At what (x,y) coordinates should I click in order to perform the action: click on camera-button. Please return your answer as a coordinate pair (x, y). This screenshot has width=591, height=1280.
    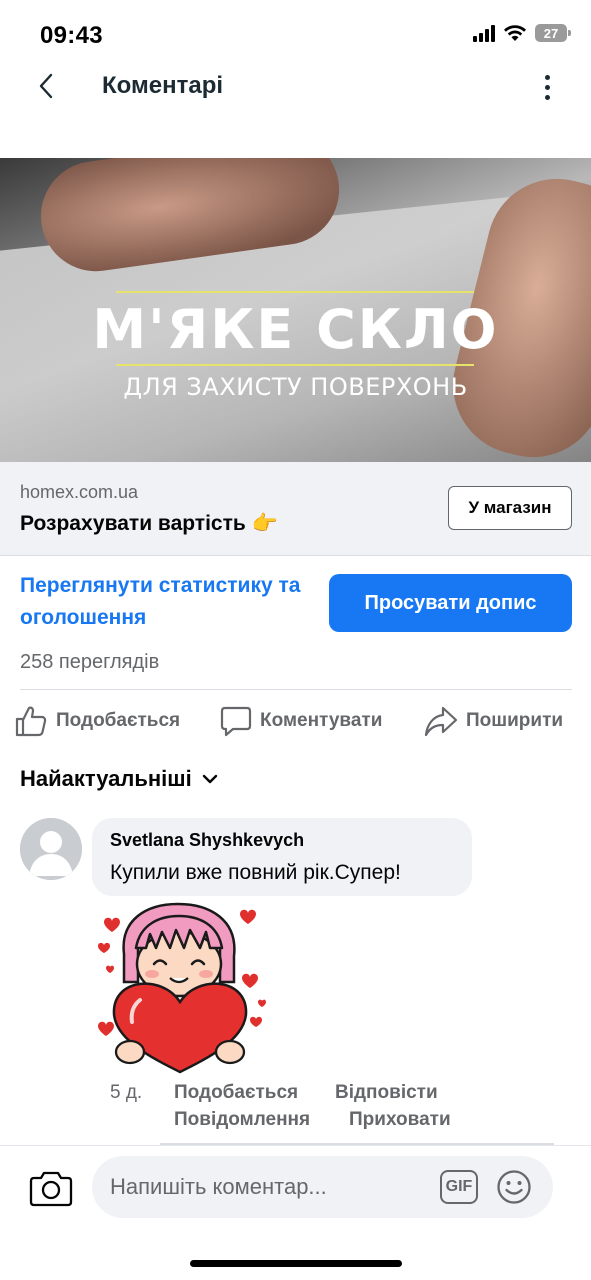
    Looking at the image, I should click on (51, 1188).